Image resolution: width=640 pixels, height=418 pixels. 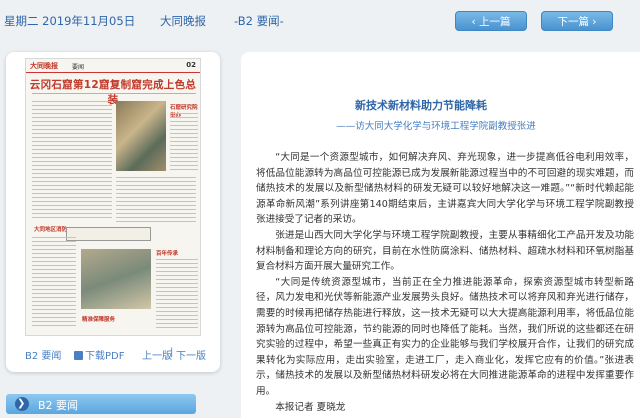 I want to click on top-bar: 星期二 2019年11月05日 大同晚报 -B2 要闻- ‹ 上一篇 下一篇 ›, so click(x=320, y=20).